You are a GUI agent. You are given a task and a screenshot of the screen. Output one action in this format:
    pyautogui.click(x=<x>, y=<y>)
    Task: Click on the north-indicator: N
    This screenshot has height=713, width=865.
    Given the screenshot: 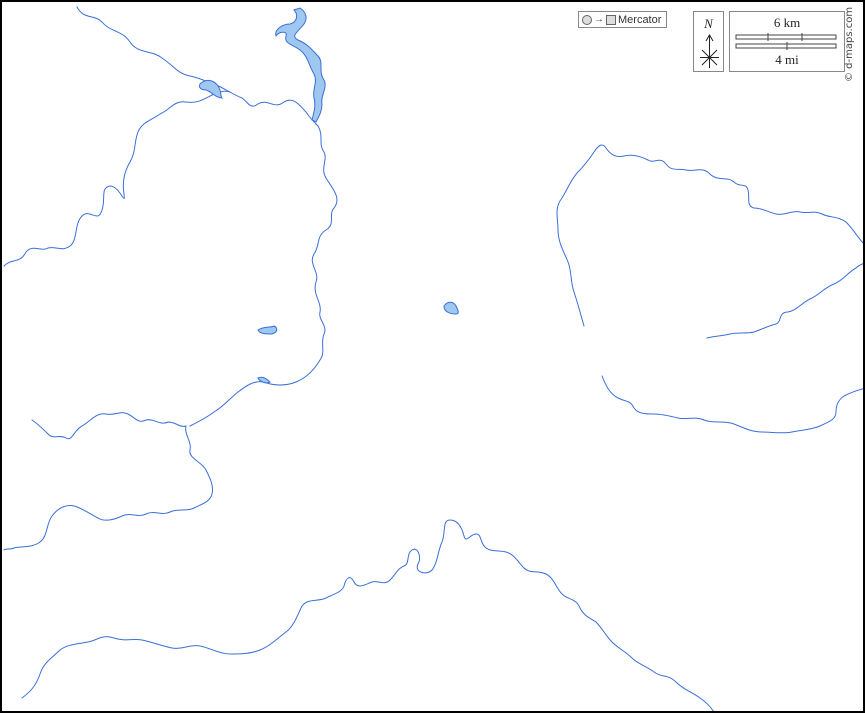 What is the action you would take?
    pyautogui.click(x=708, y=41)
    